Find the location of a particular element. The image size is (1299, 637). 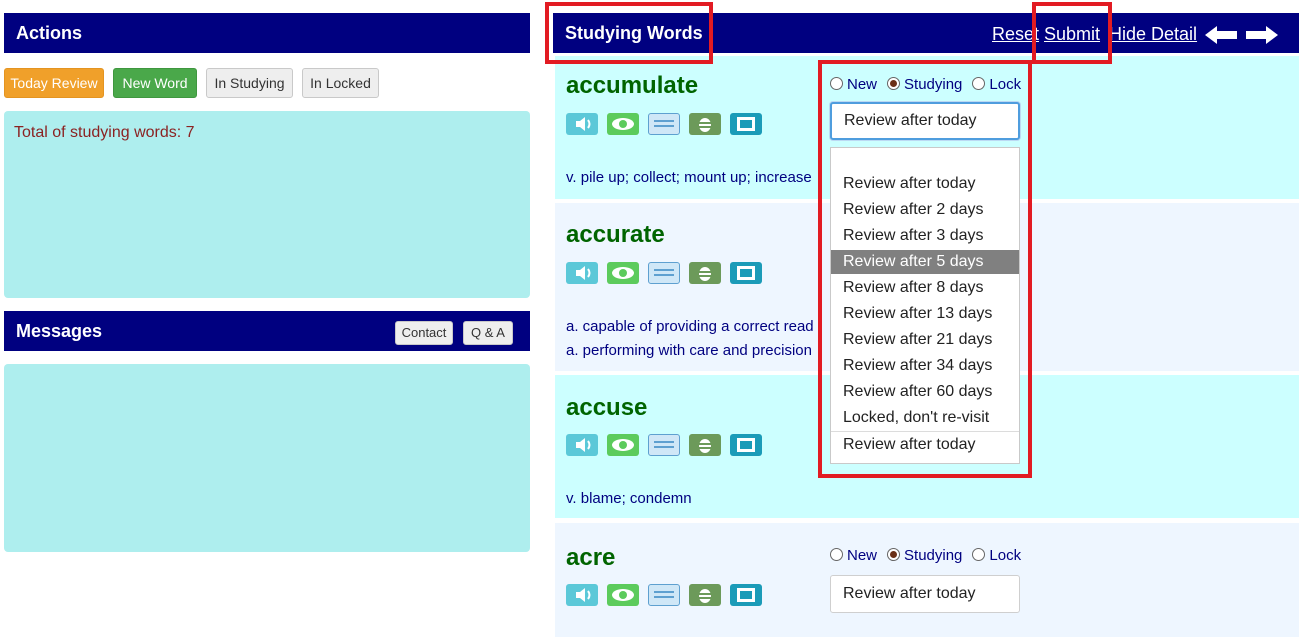

in-studying-button: In Studying is located at coordinates (249, 83).